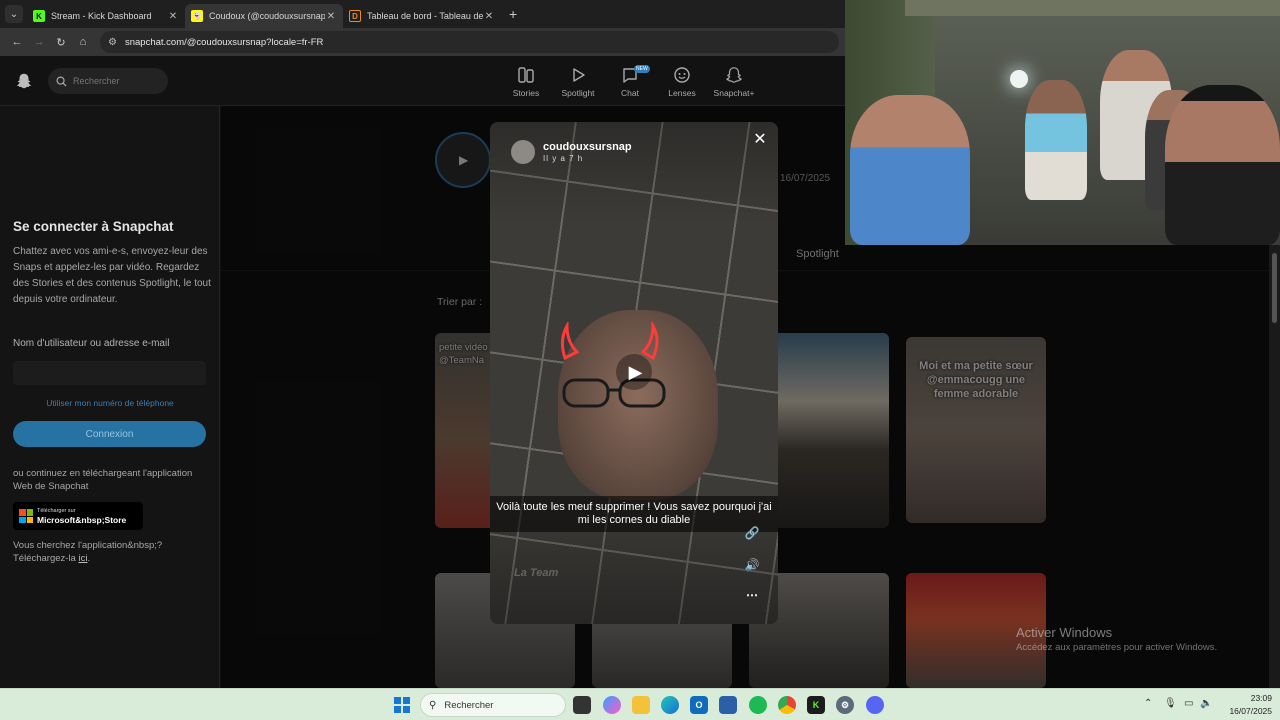 The height and width of the screenshot is (720, 1280). I want to click on video-watermark: La Team, so click(536, 573).